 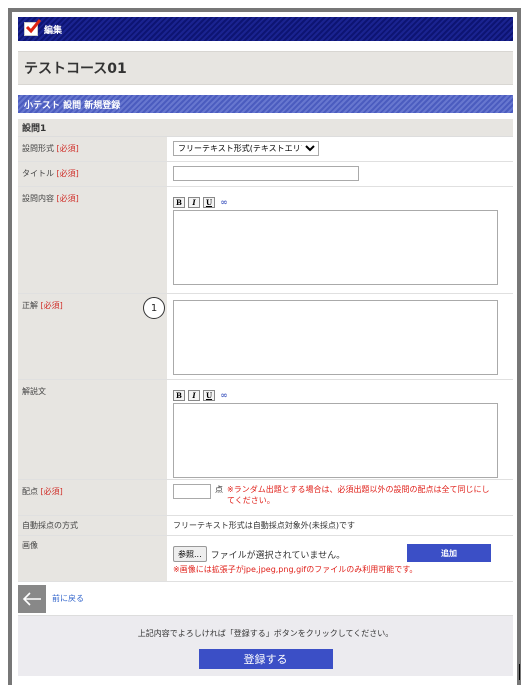 I want to click on row-content: 設問内容 [必須] B I U ∞, so click(x=265, y=240).